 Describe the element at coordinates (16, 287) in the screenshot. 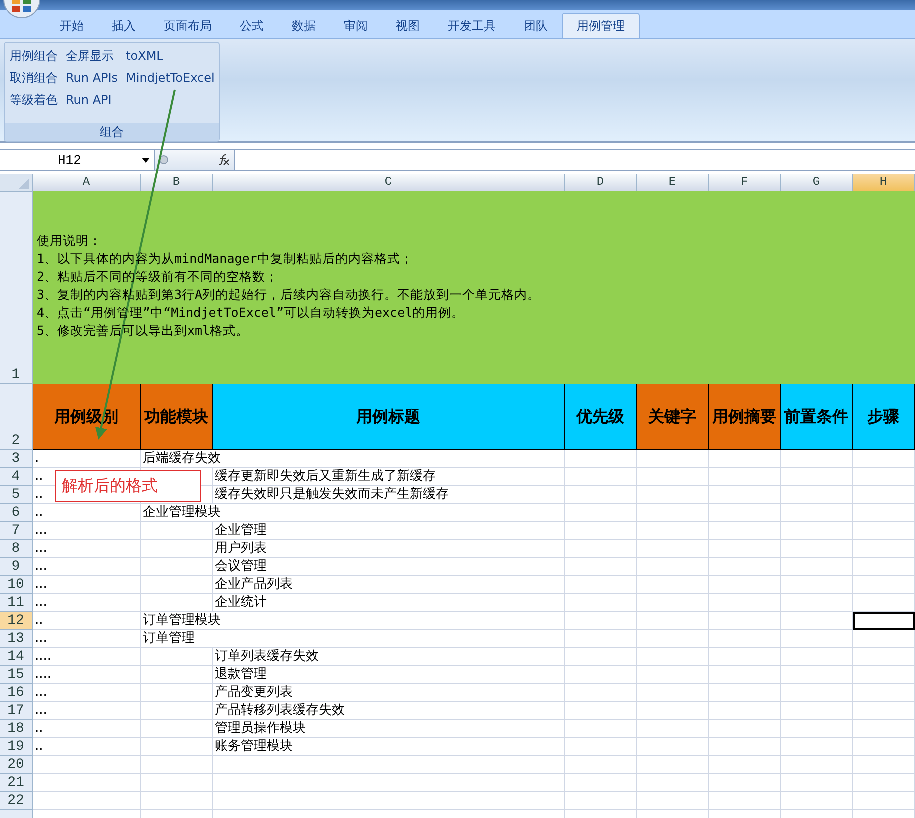

I see `row-header: 1` at that location.